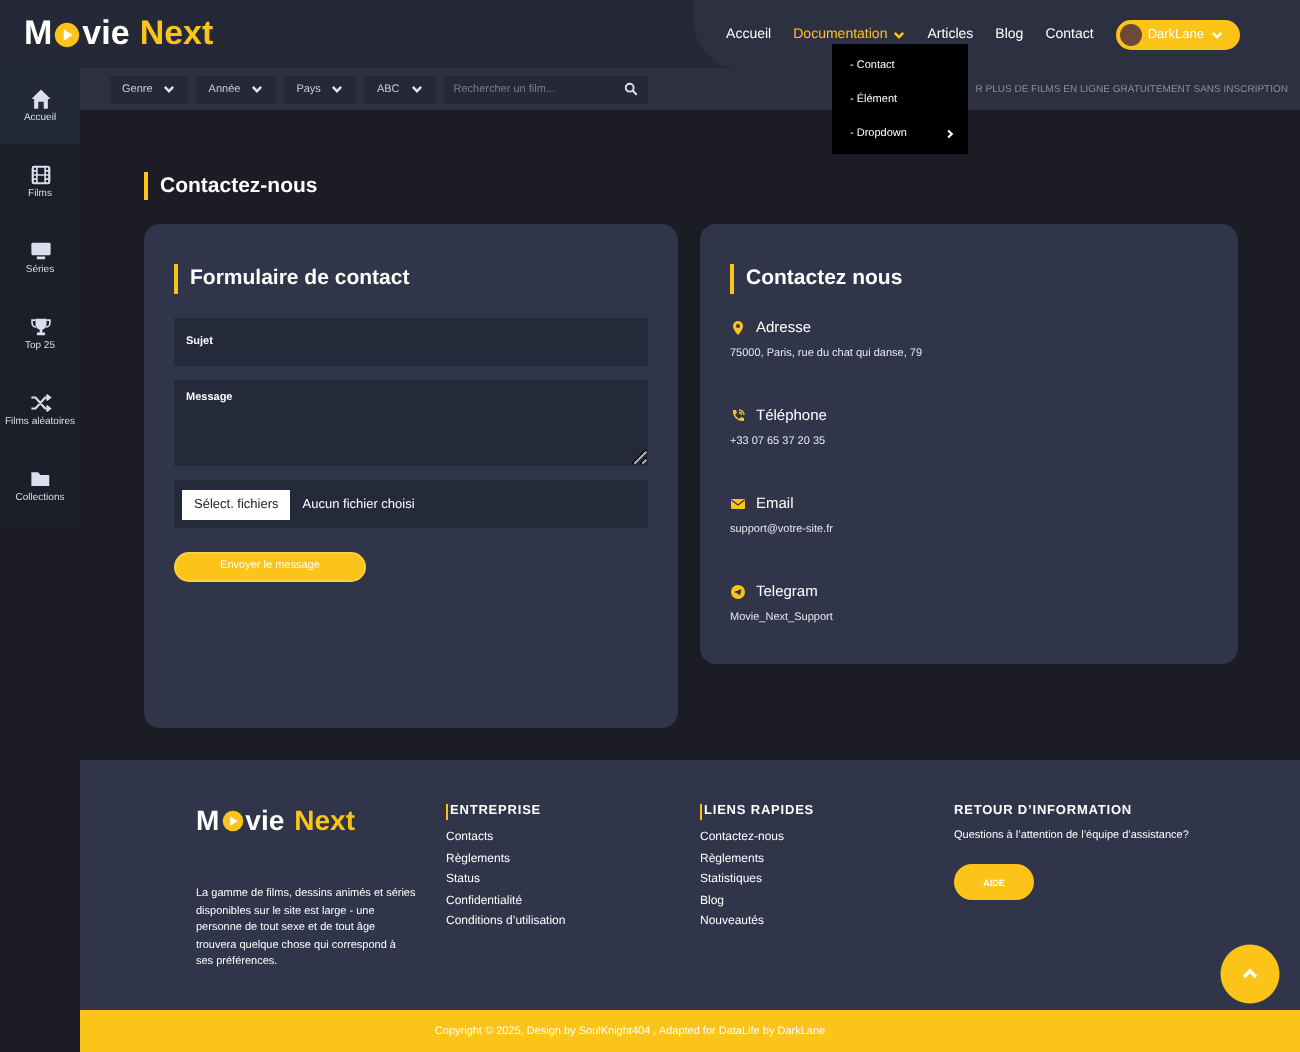 The image size is (1300, 1052). Describe the element at coordinates (40, 326) in the screenshot. I see `trophy-icon` at that location.